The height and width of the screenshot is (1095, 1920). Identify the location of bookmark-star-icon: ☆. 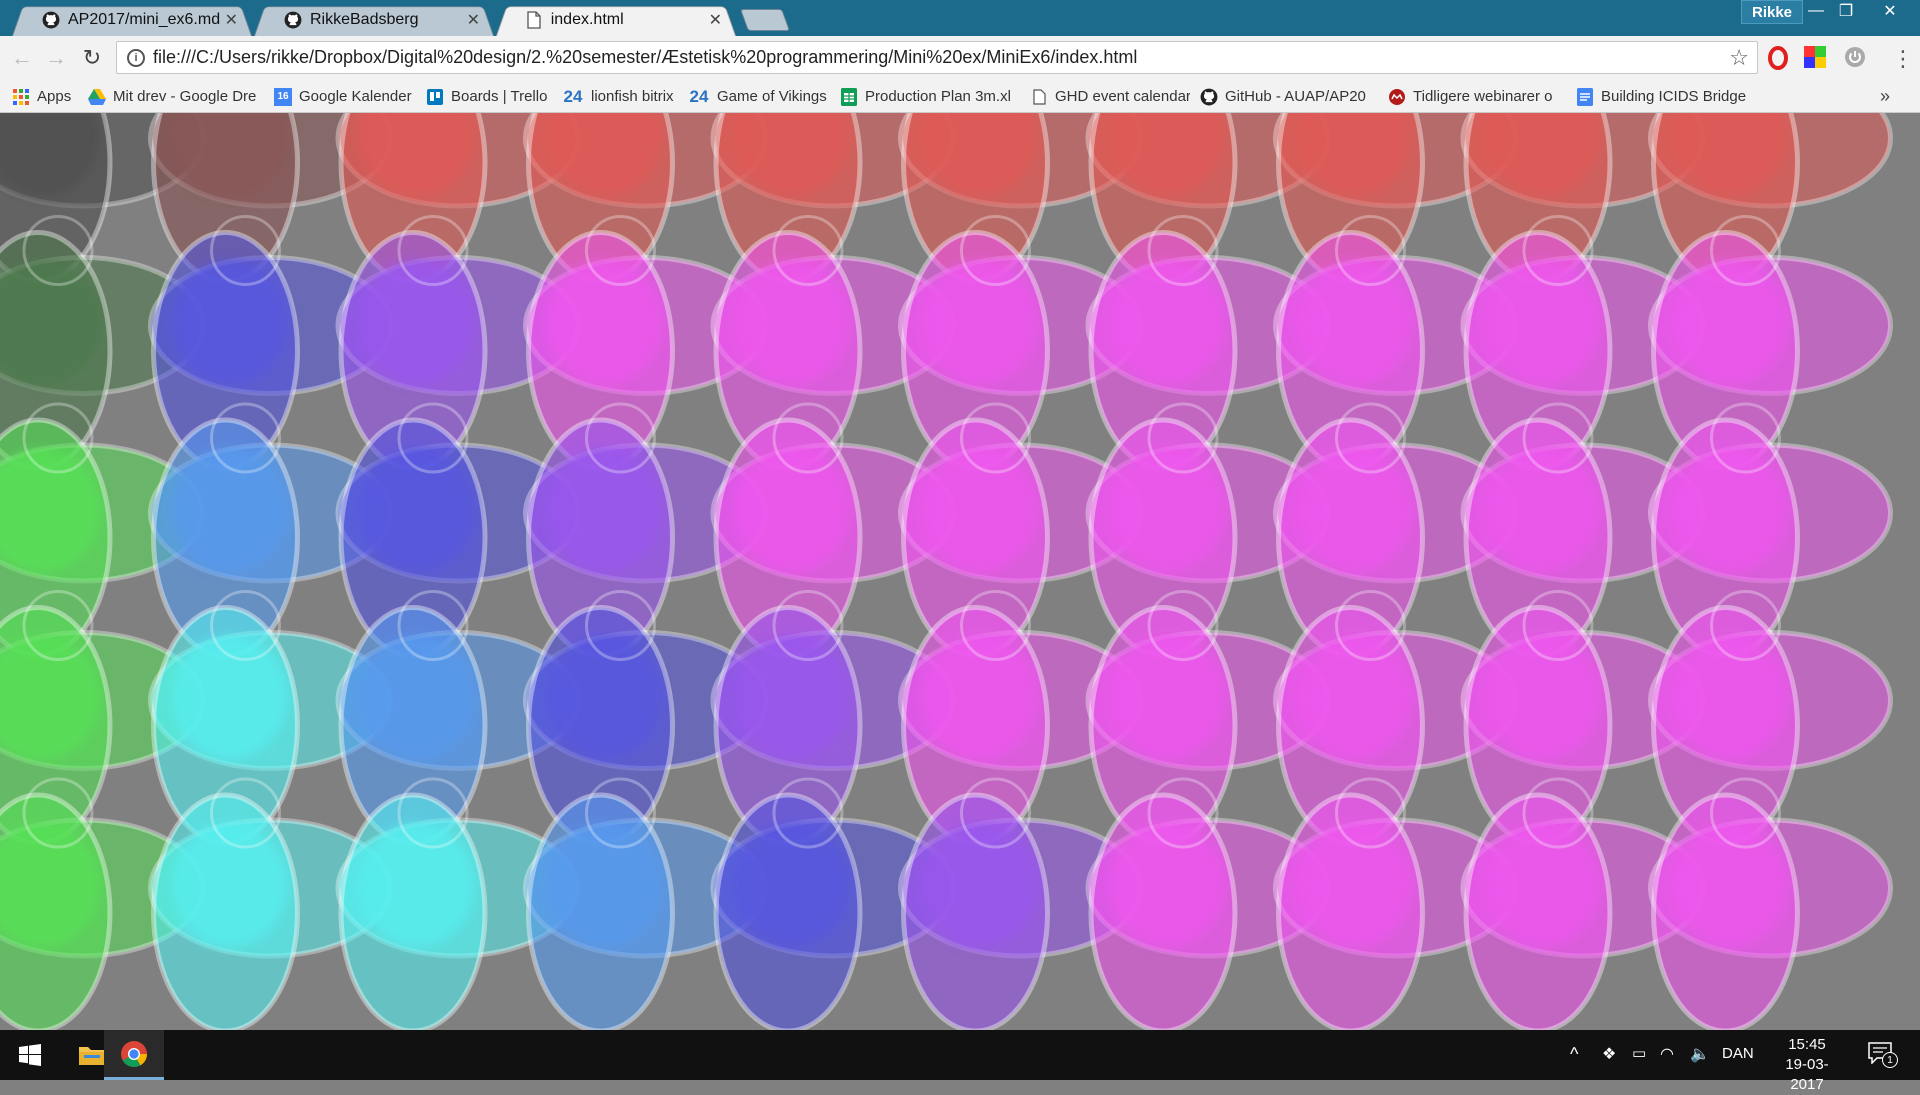
(1739, 58).